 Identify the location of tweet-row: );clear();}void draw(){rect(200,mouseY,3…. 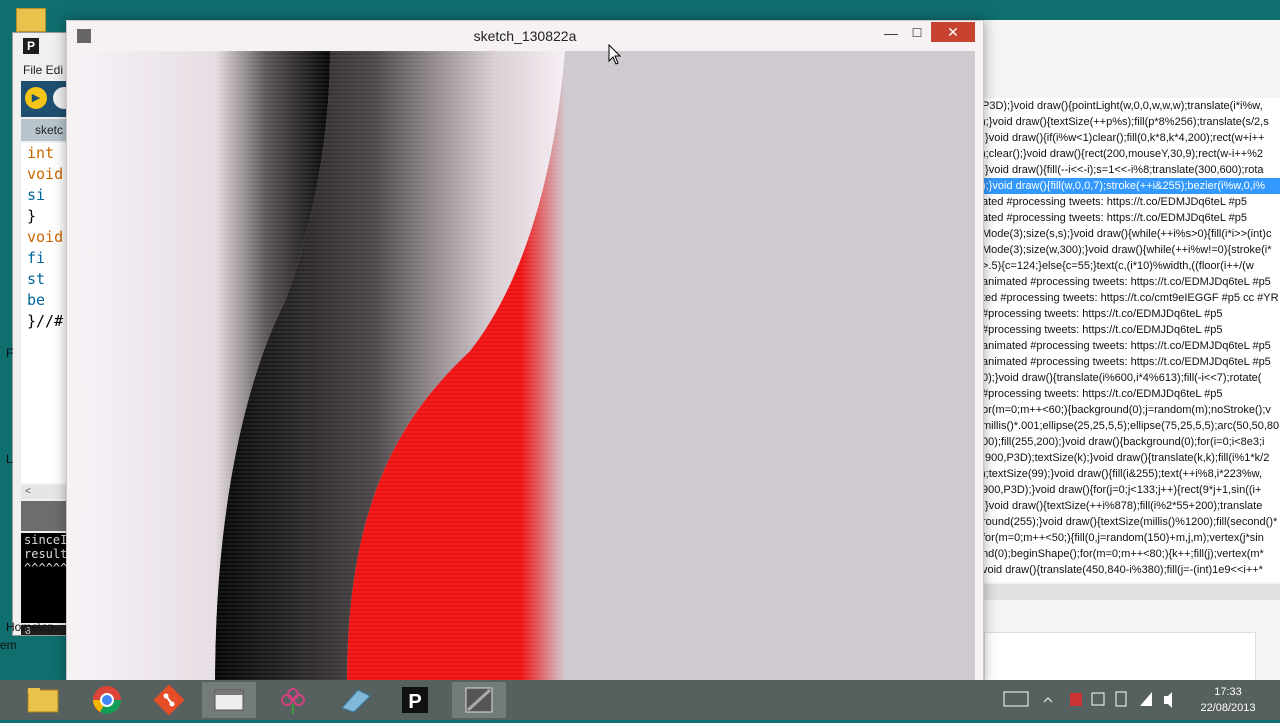
(1130, 154).